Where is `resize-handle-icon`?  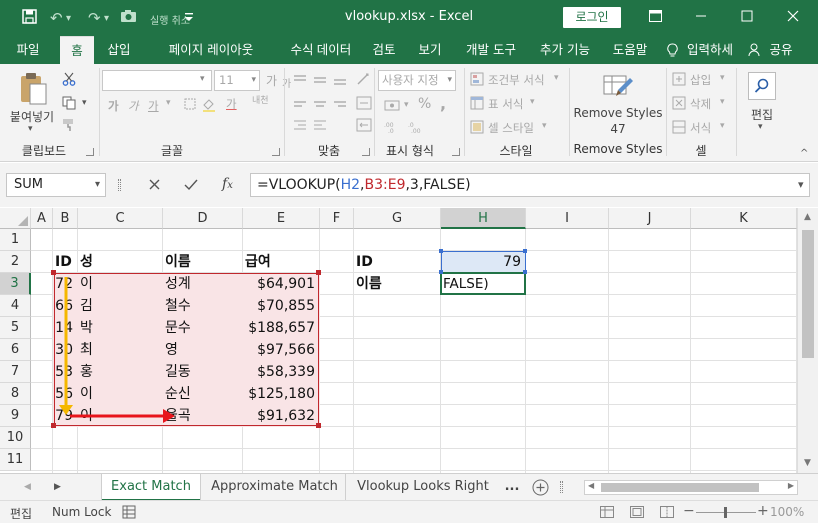
resize-handle-icon is located at coordinates (119, 185).